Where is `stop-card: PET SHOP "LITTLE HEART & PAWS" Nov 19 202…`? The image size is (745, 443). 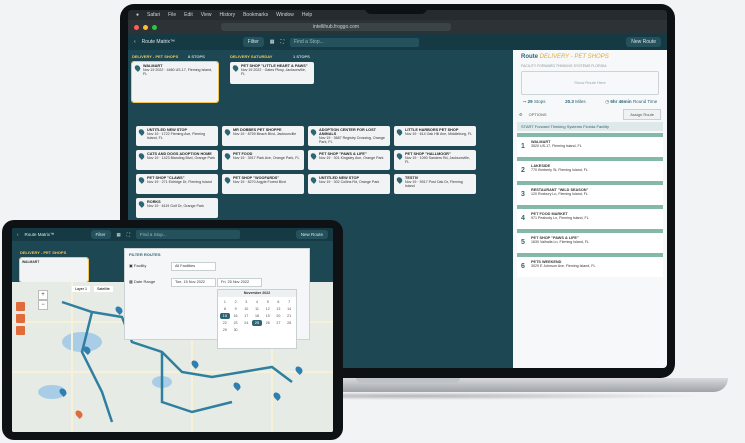
stop-card: PET SHOP "LITTLE HEART & PAWS" Nov 19 202… is located at coordinates (272, 73).